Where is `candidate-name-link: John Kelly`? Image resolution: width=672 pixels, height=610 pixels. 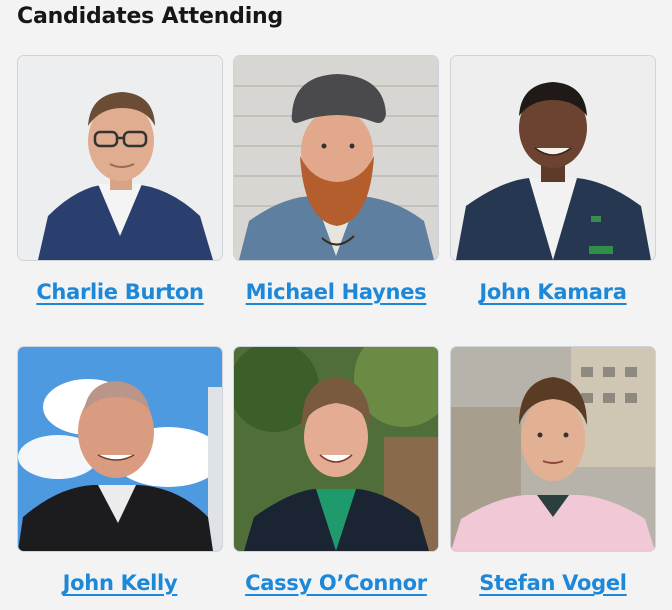 candidate-name-link: John Kelly is located at coordinates (120, 583).